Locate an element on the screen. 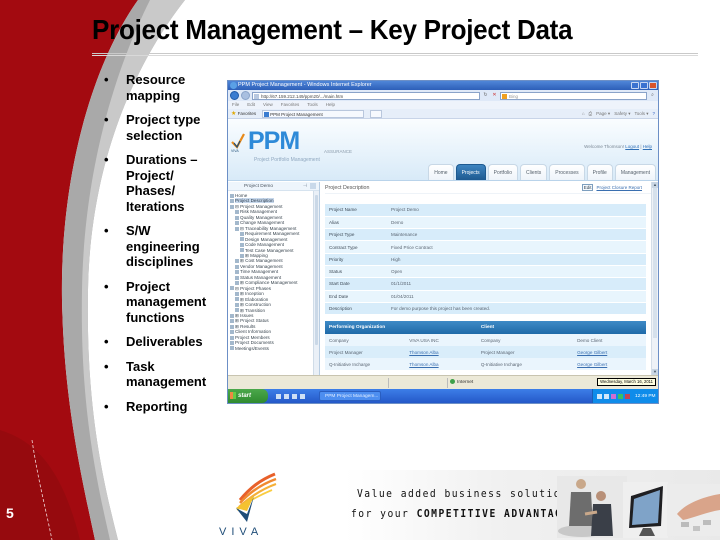 The height and width of the screenshot is (540, 720). tab-portfolio: Portfolio is located at coordinates (502, 172).